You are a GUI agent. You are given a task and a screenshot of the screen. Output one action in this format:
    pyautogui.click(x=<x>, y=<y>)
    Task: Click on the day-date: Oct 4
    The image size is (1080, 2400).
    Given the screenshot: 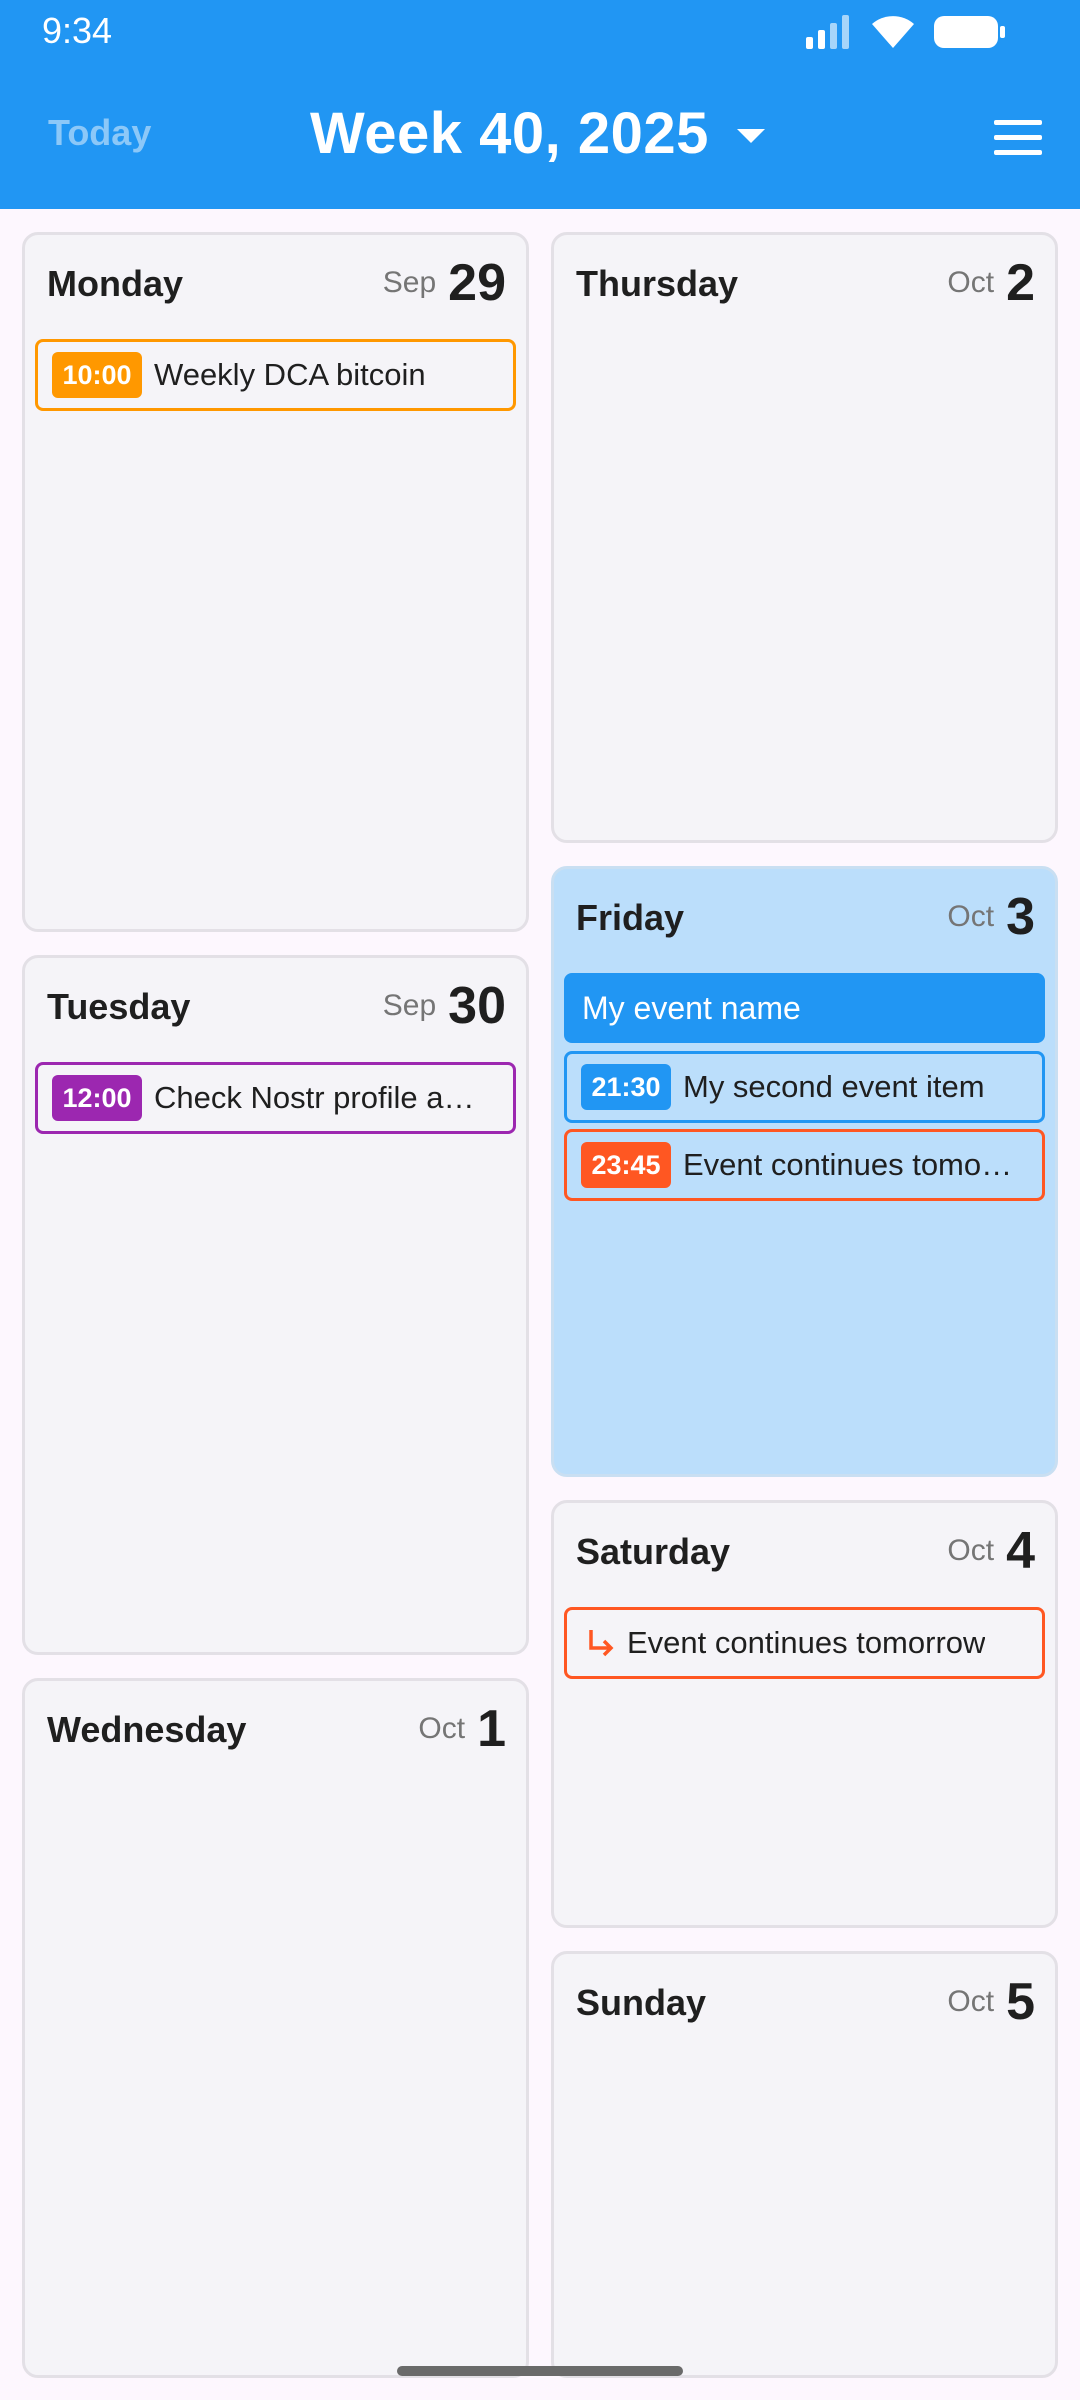 What is the action you would take?
    pyautogui.click(x=991, y=1551)
    